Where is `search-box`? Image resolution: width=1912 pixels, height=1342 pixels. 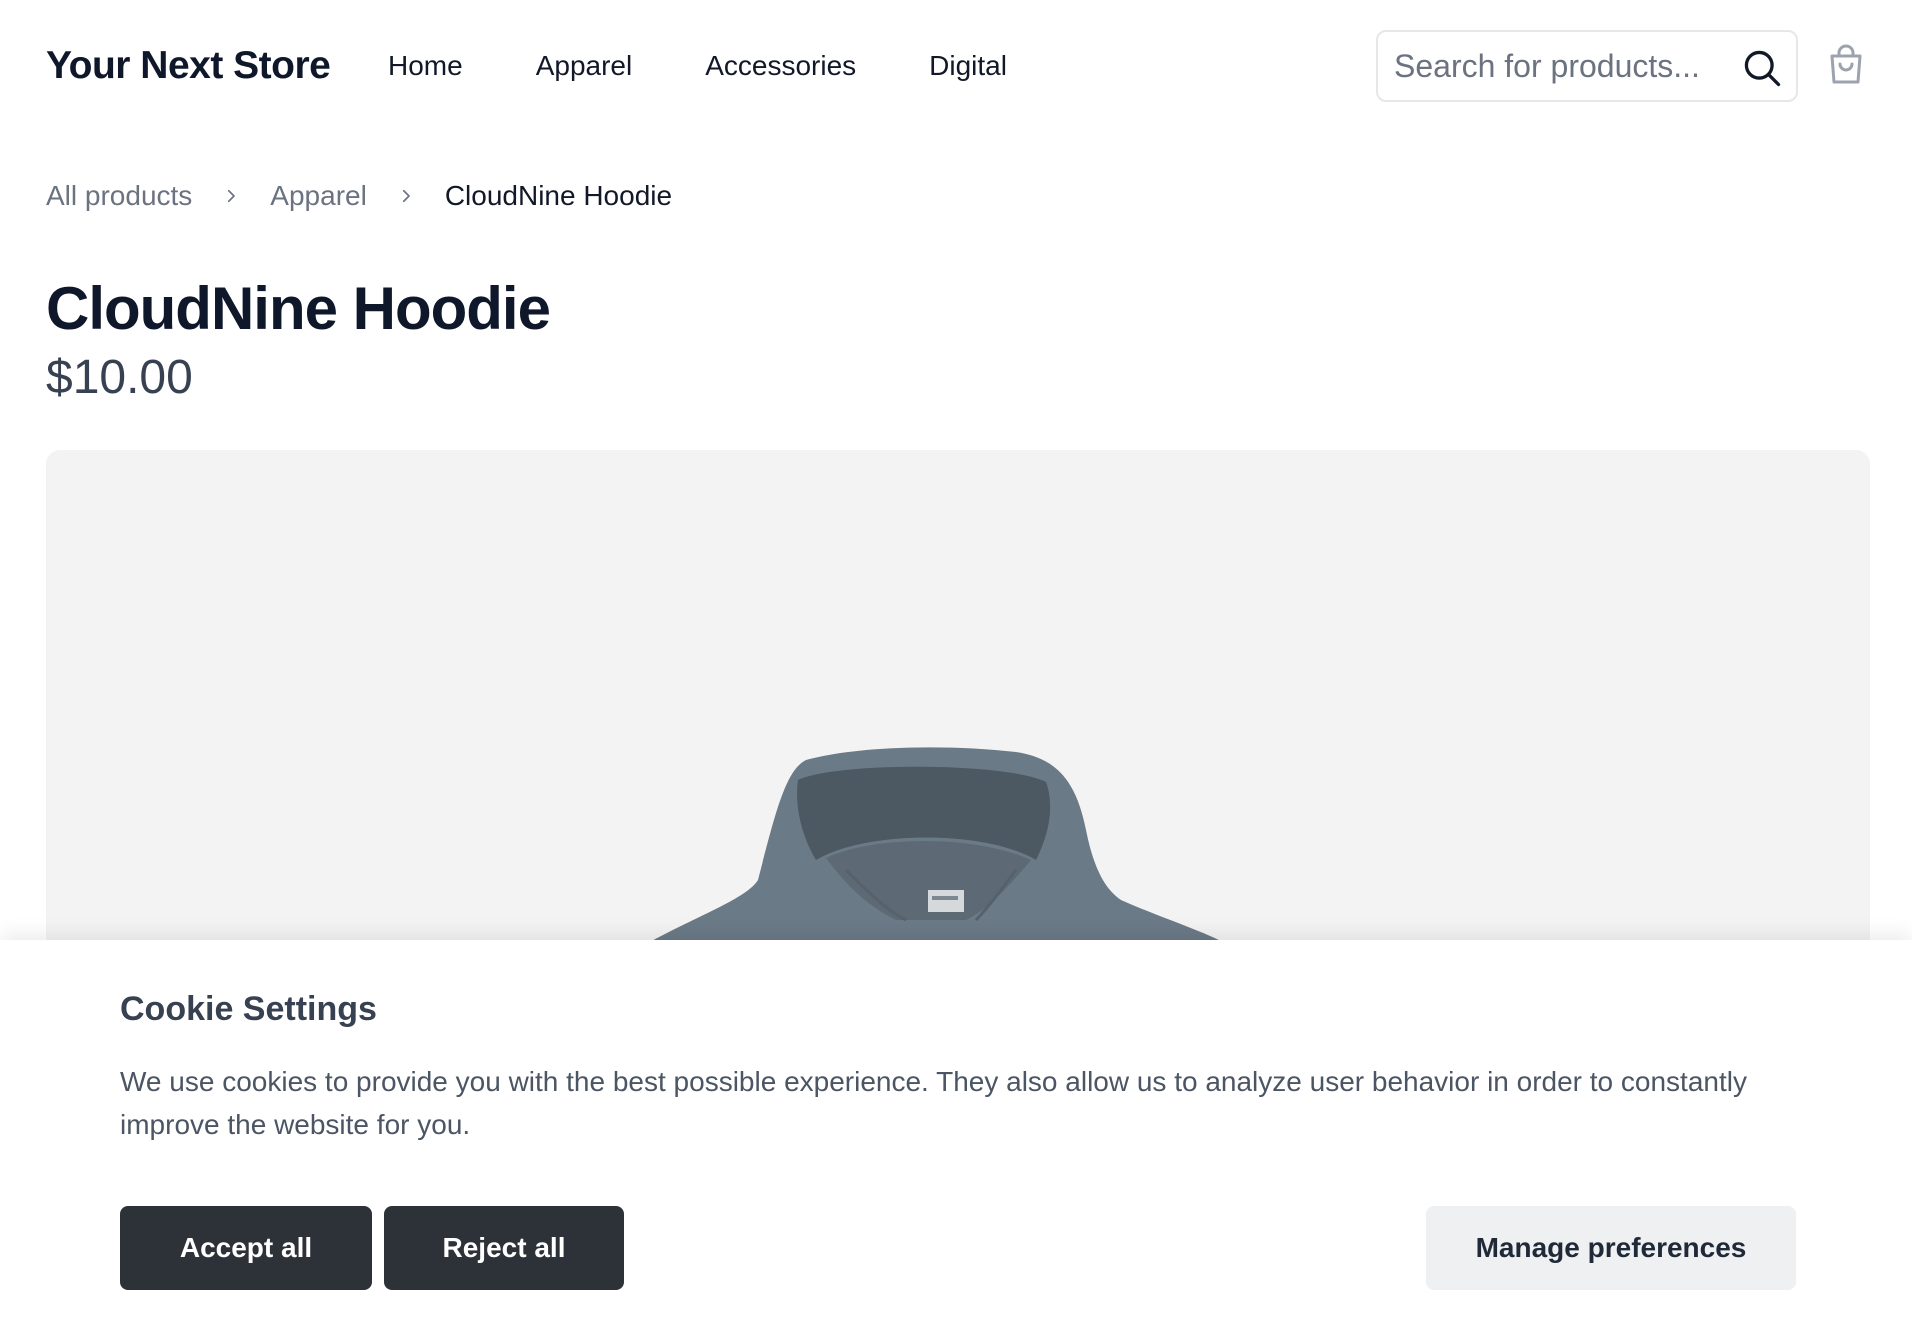 search-box is located at coordinates (1587, 66).